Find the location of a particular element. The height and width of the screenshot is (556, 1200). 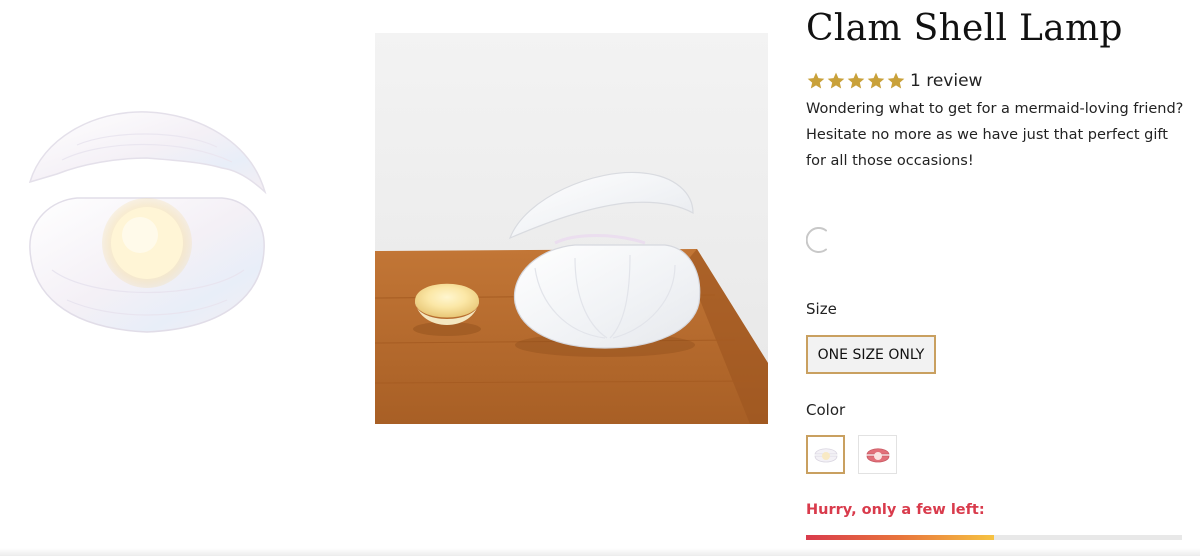

color-swatch-pink is located at coordinates (877, 454).